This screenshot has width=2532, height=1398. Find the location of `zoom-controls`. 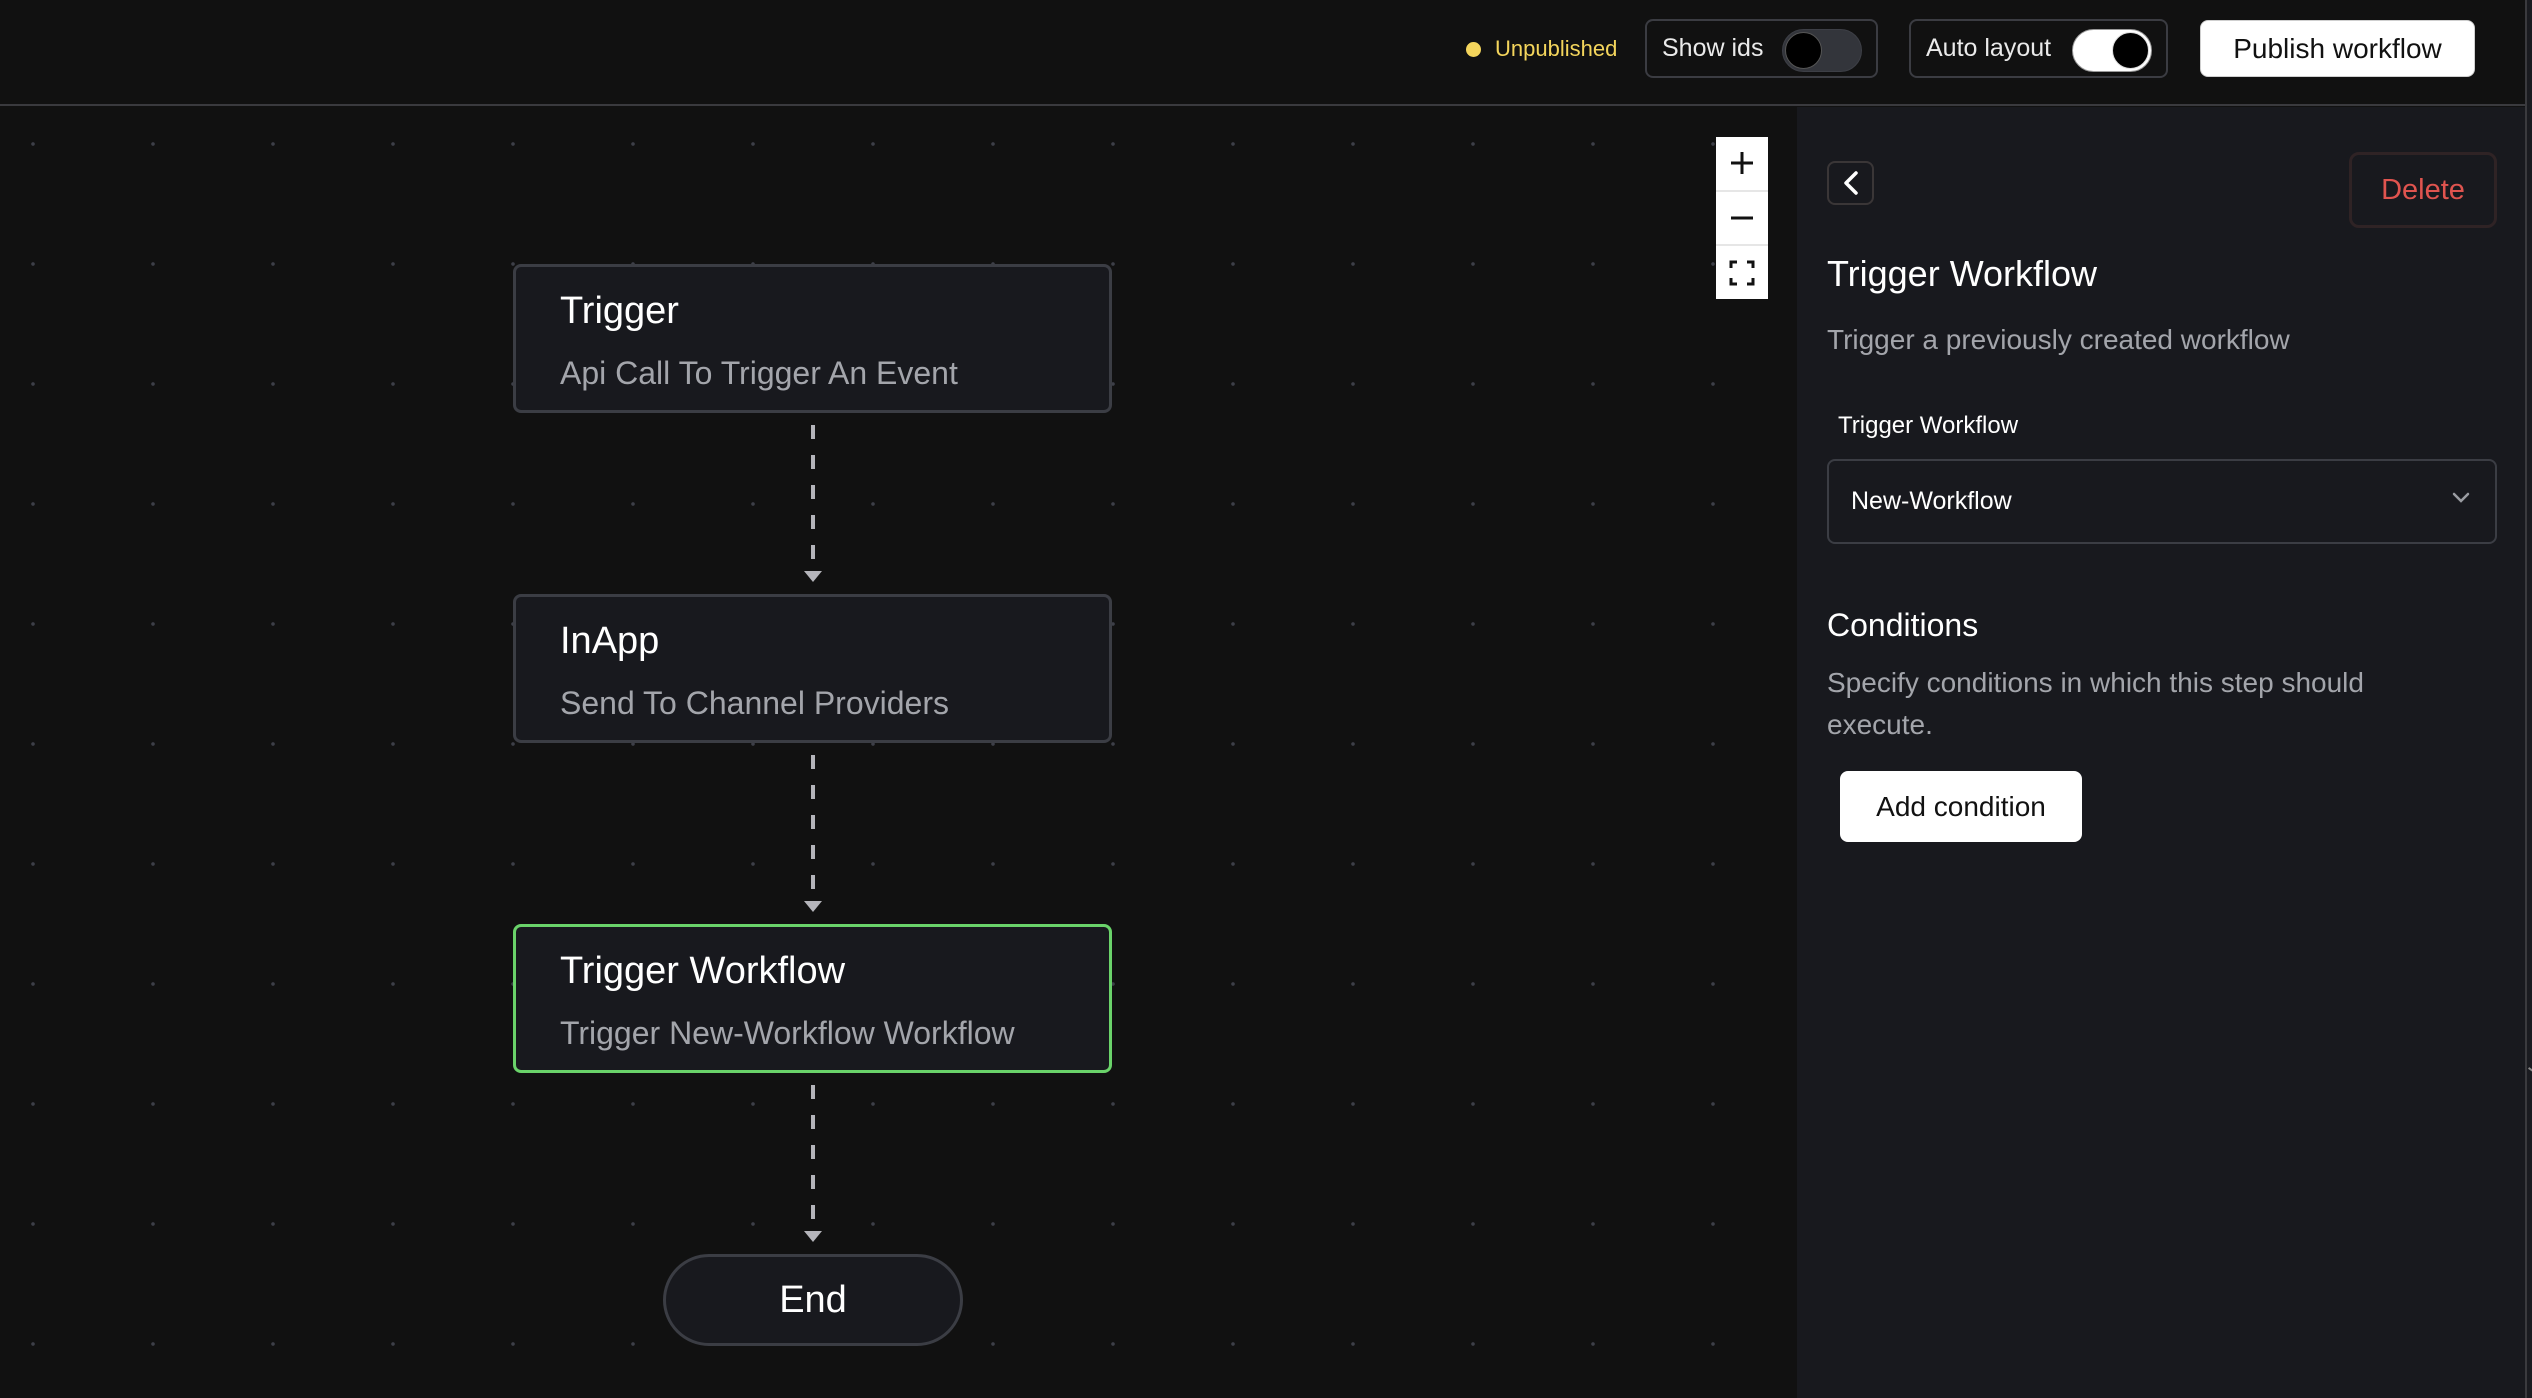

zoom-controls is located at coordinates (1742, 218).